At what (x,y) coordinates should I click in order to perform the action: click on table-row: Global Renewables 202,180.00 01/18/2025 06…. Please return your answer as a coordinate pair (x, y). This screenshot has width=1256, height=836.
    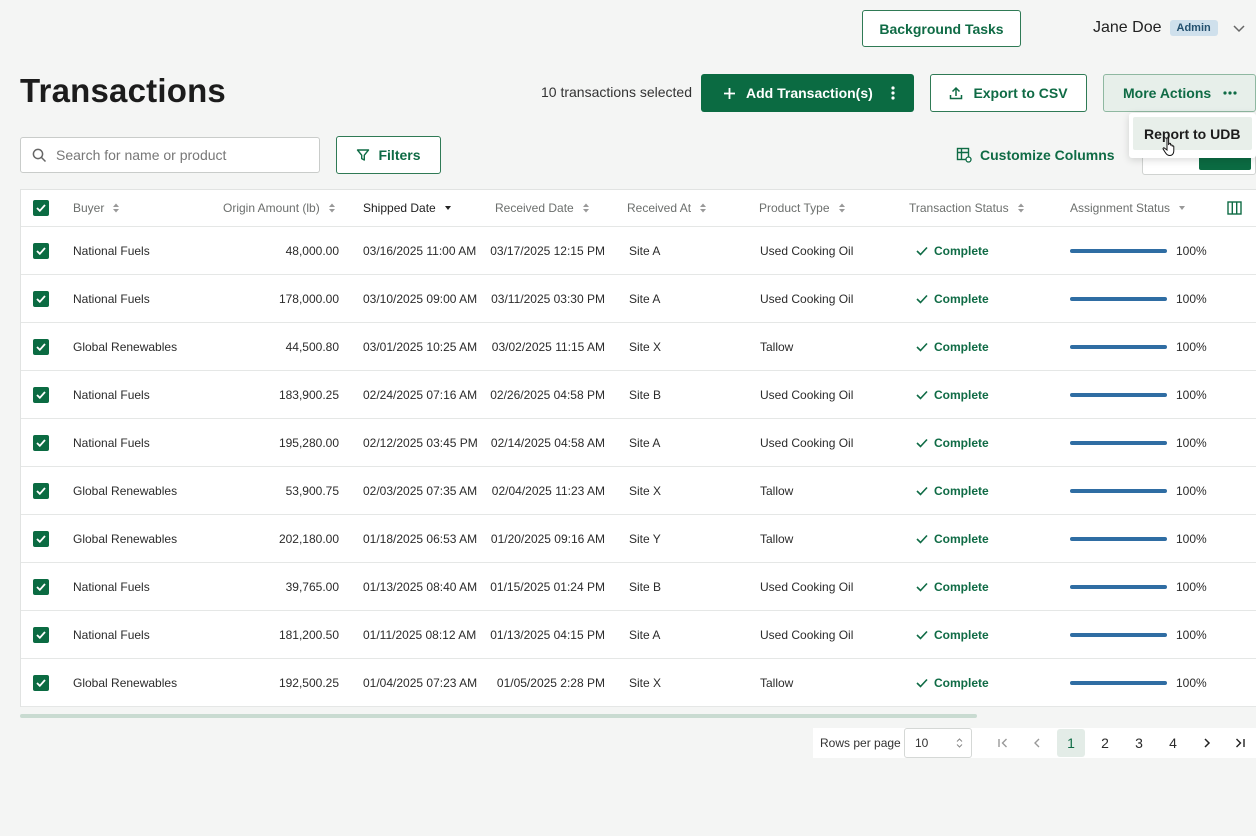
    Looking at the image, I should click on (638, 539).